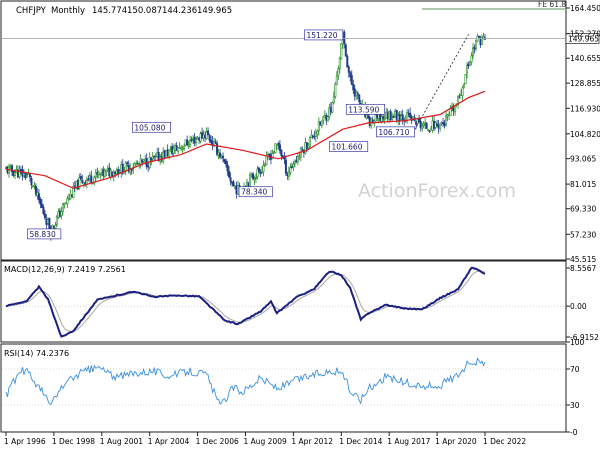  What do you see at coordinates (109, 11) in the screenshot?
I see `main-title-open: 145.774` at bounding box center [109, 11].